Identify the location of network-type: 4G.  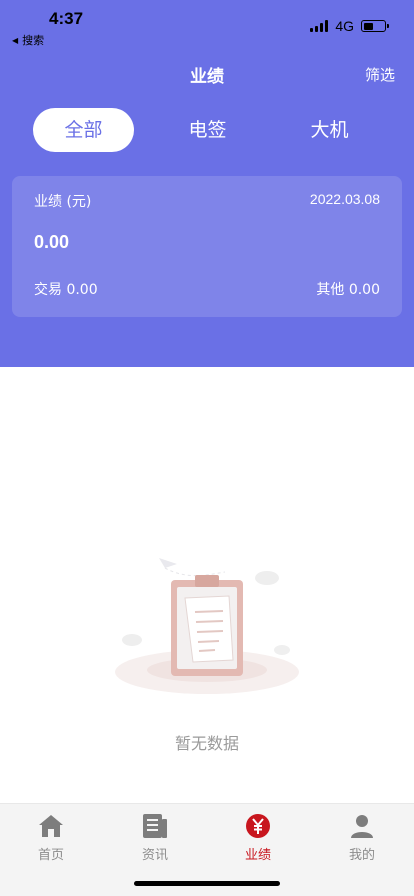
(344, 26).